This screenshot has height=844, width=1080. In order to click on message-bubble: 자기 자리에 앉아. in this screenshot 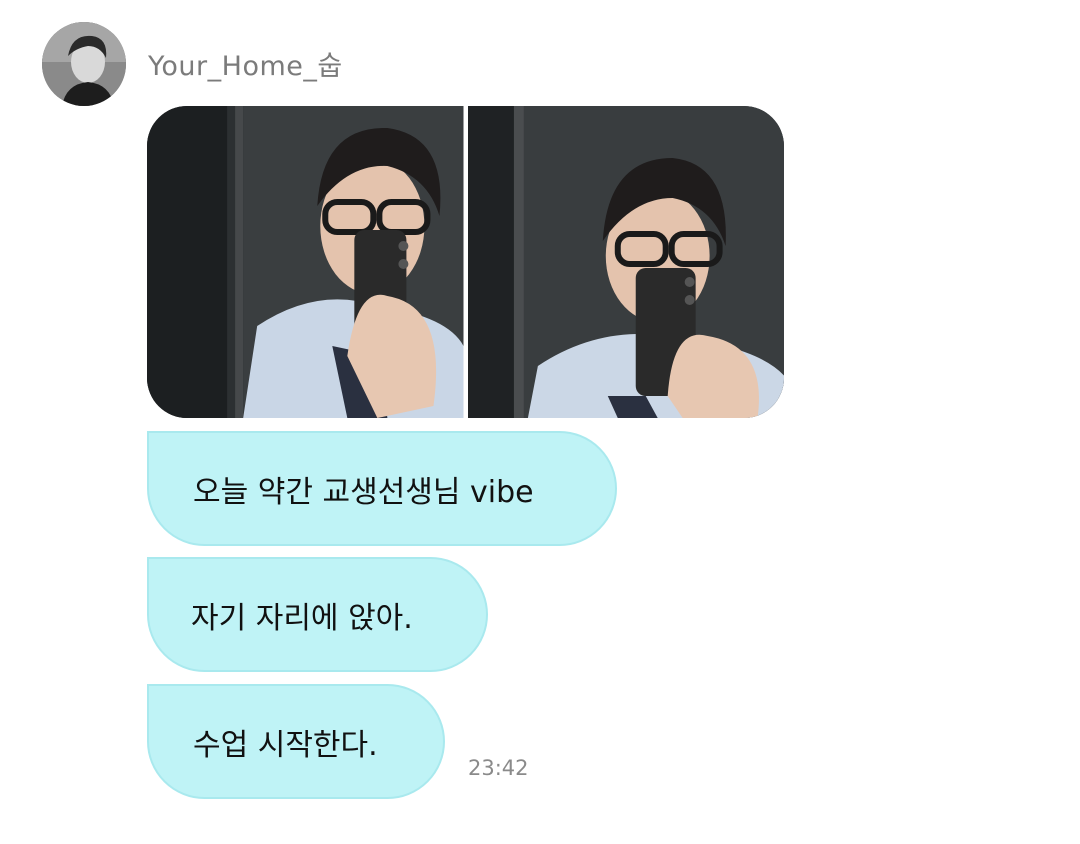, I will do `click(317, 614)`.